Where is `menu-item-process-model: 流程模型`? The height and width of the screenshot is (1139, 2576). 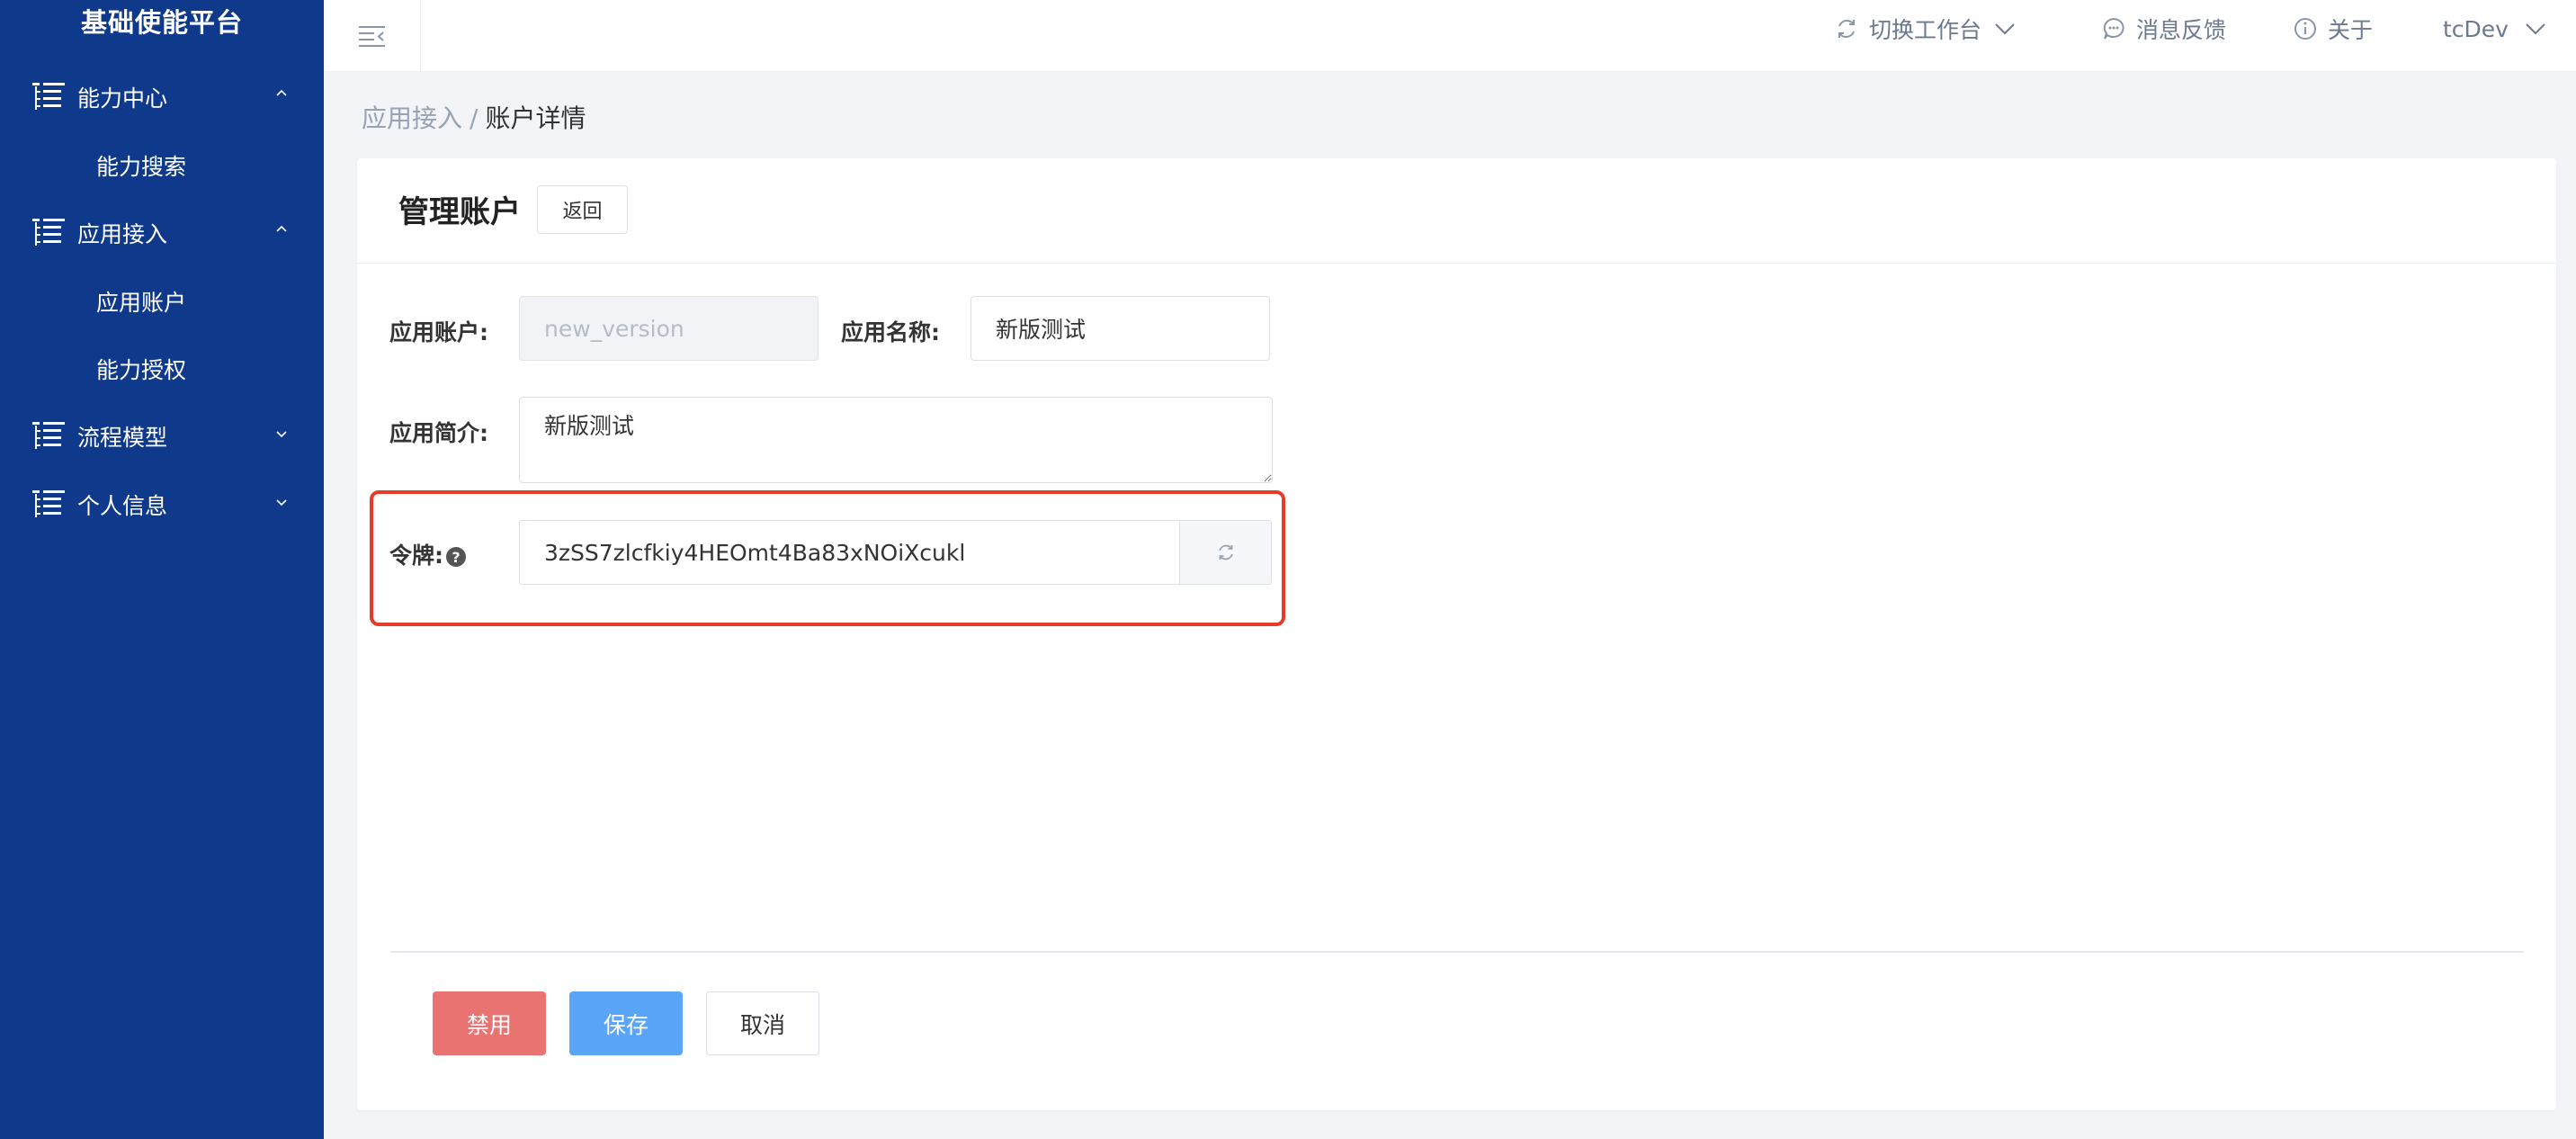 menu-item-process-model: 流程模型 is located at coordinates (162, 436).